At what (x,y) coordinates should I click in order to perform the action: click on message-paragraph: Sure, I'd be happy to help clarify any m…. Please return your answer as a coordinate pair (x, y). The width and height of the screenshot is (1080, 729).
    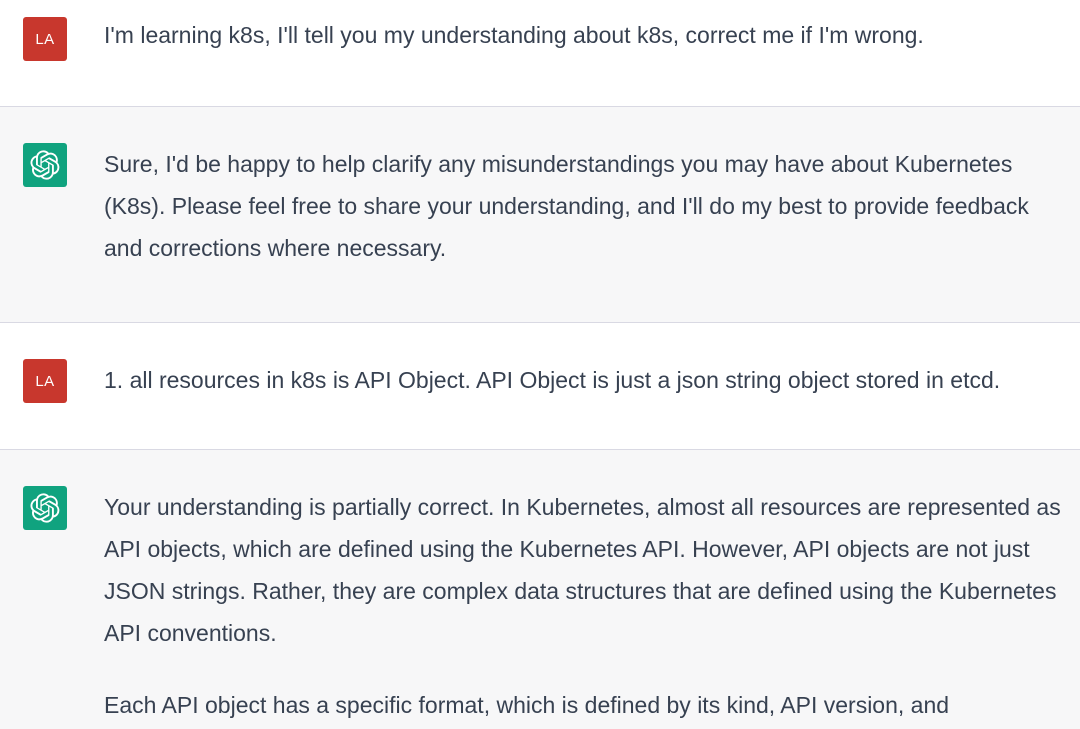
    Looking at the image, I should click on (566, 206).